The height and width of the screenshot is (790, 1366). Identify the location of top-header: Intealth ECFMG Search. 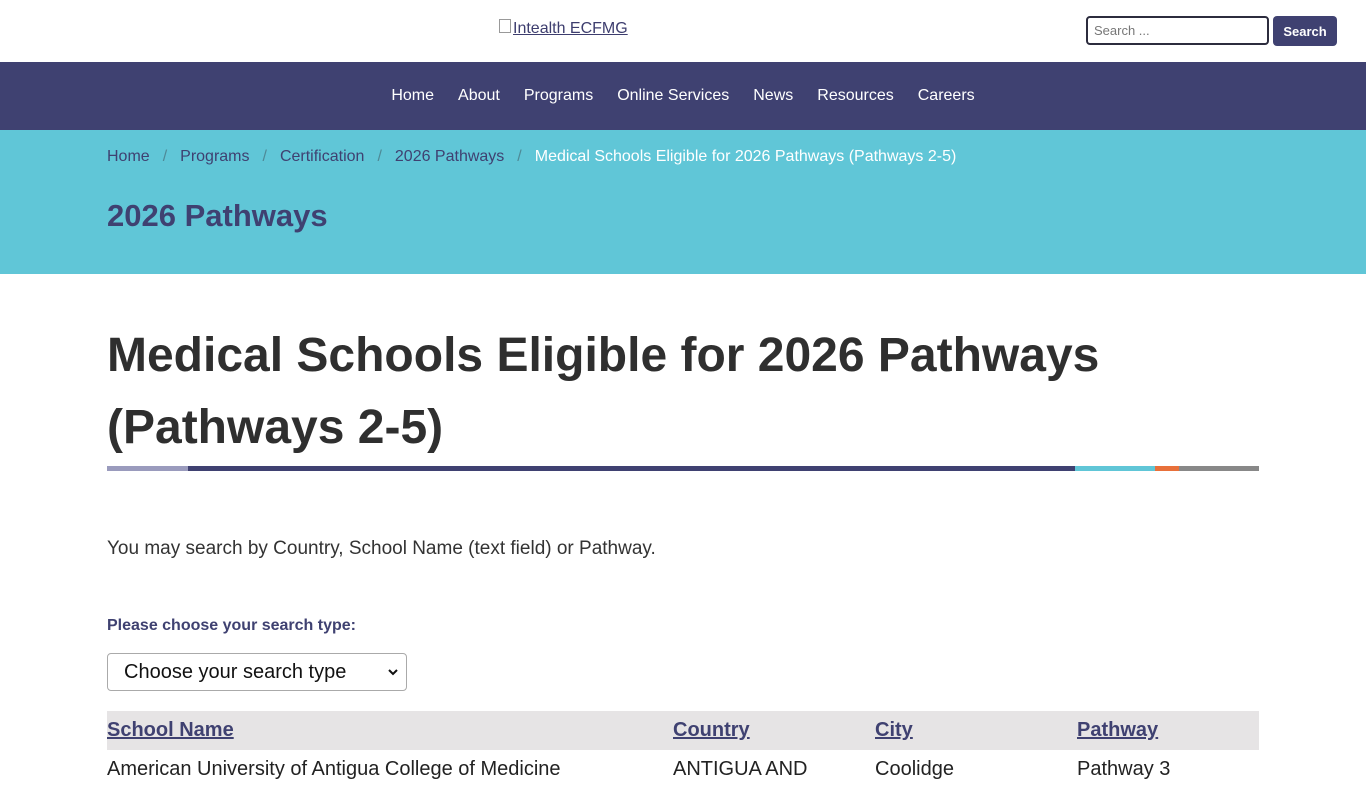
(683, 31).